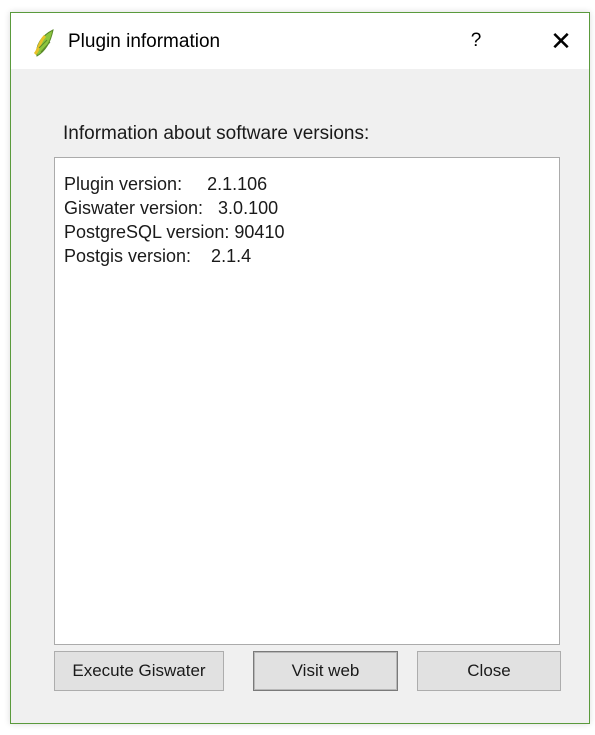 The width and height of the screenshot is (595, 735). What do you see at coordinates (171, 208) in the screenshot?
I see `giswater-version-line: Giswater version: 3.0.100` at bounding box center [171, 208].